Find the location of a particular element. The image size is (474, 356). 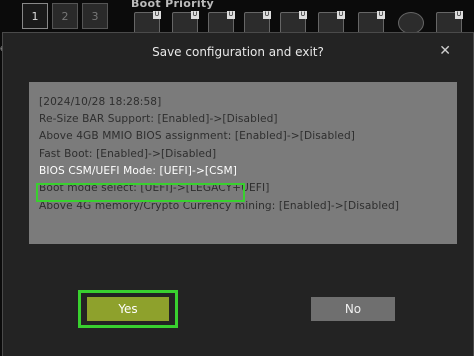

close-icon: ✕ is located at coordinates (445, 51).